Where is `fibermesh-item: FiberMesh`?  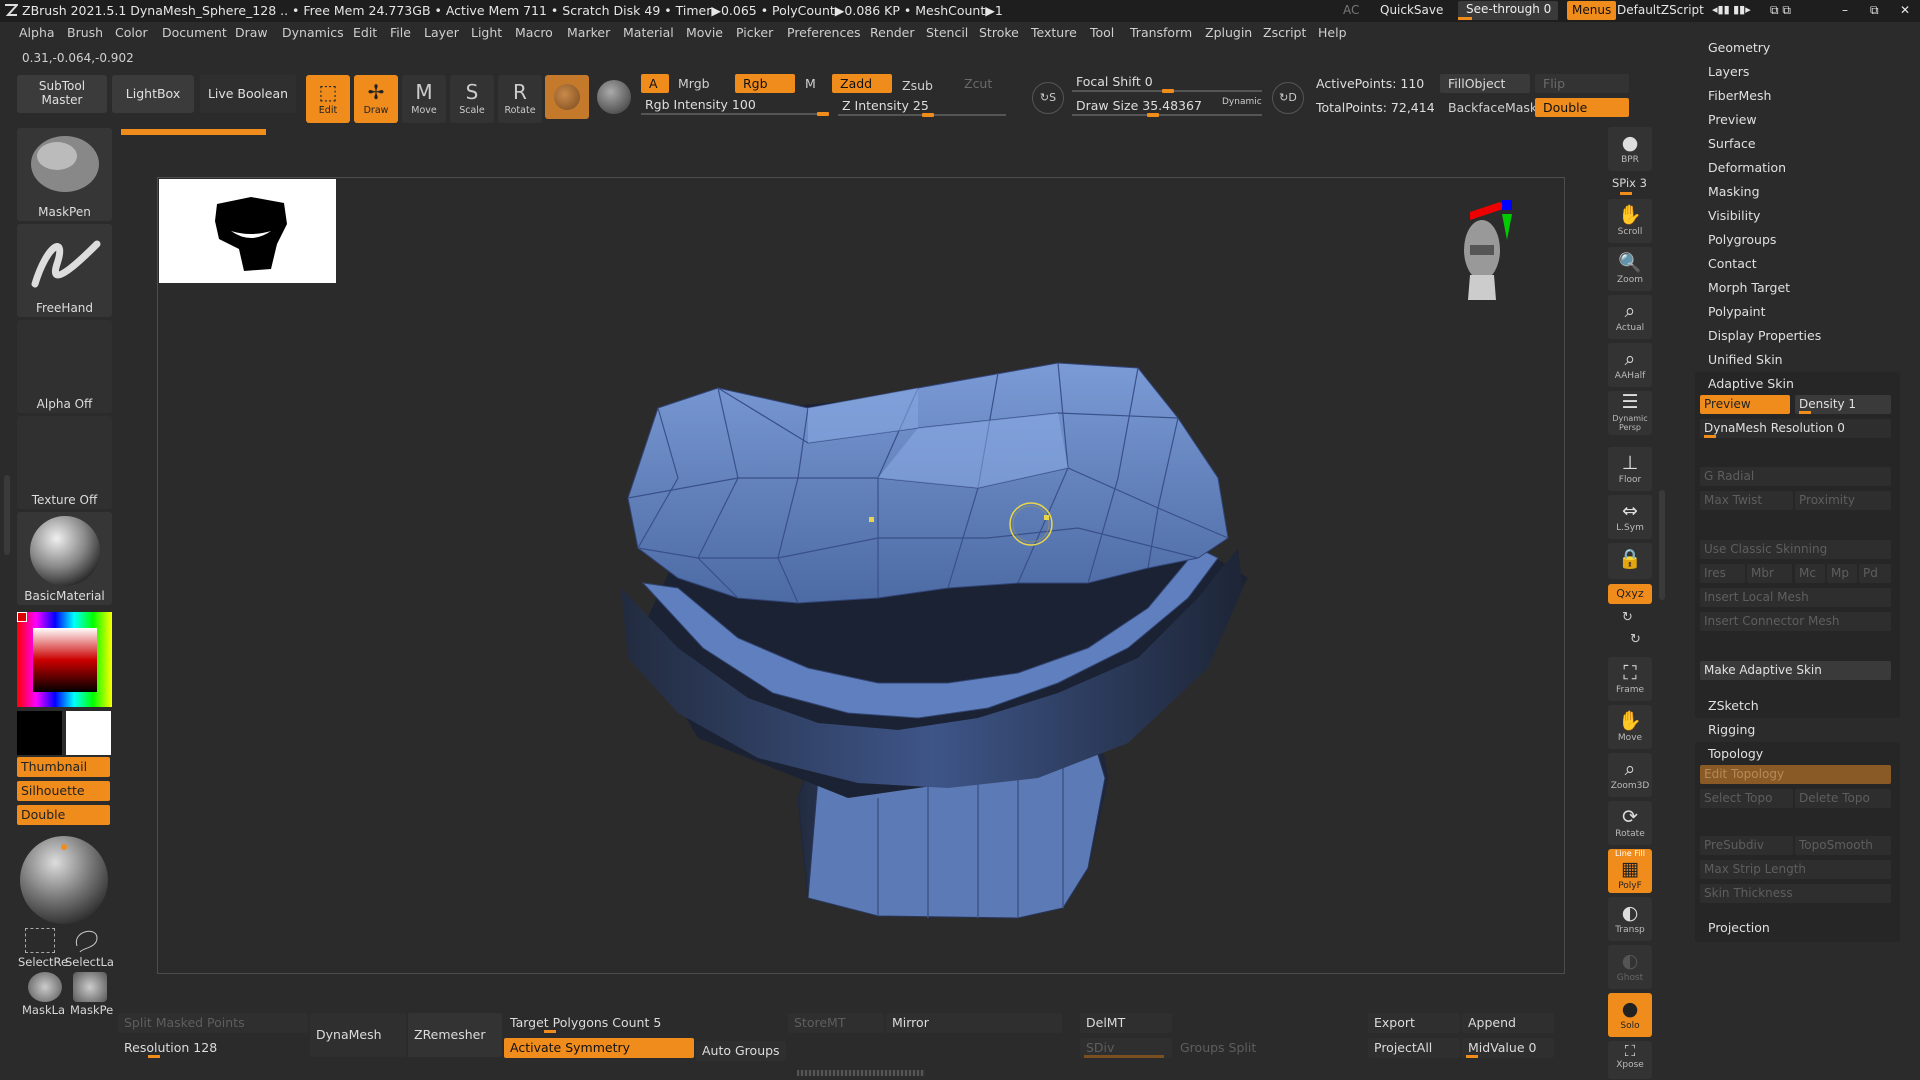
fibermesh-item: FiberMesh is located at coordinates (1739, 95).